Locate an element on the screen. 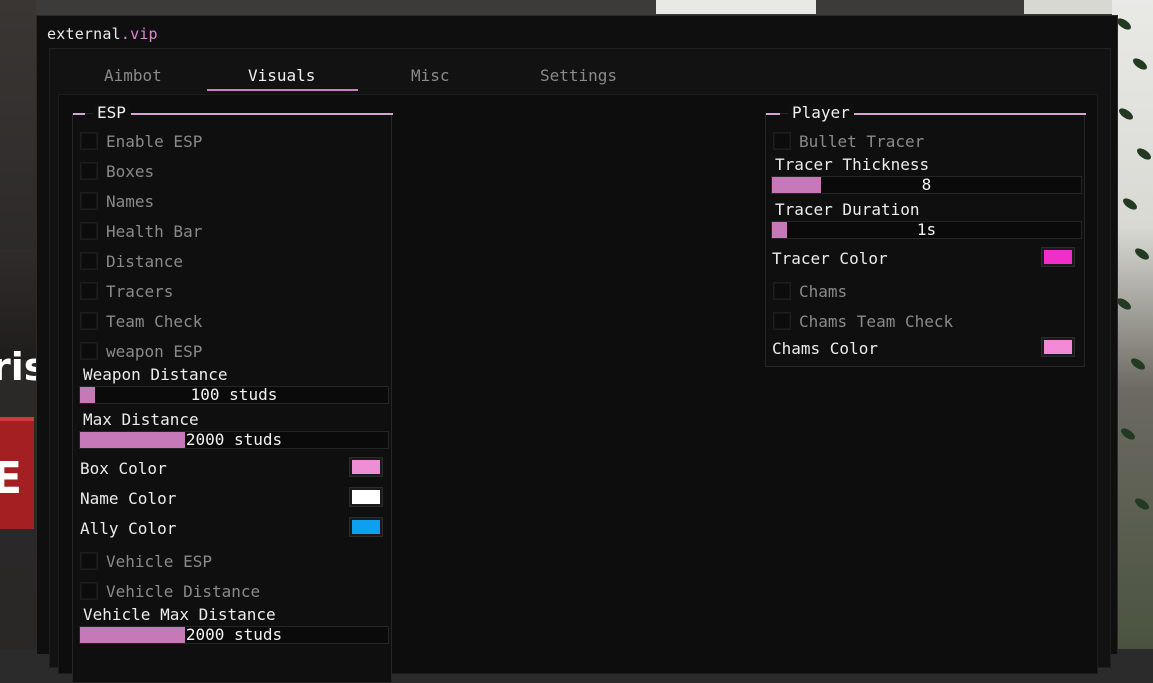 This screenshot has height=683, width=1153. chams-color-fill is located at coordinates (1058, 347).